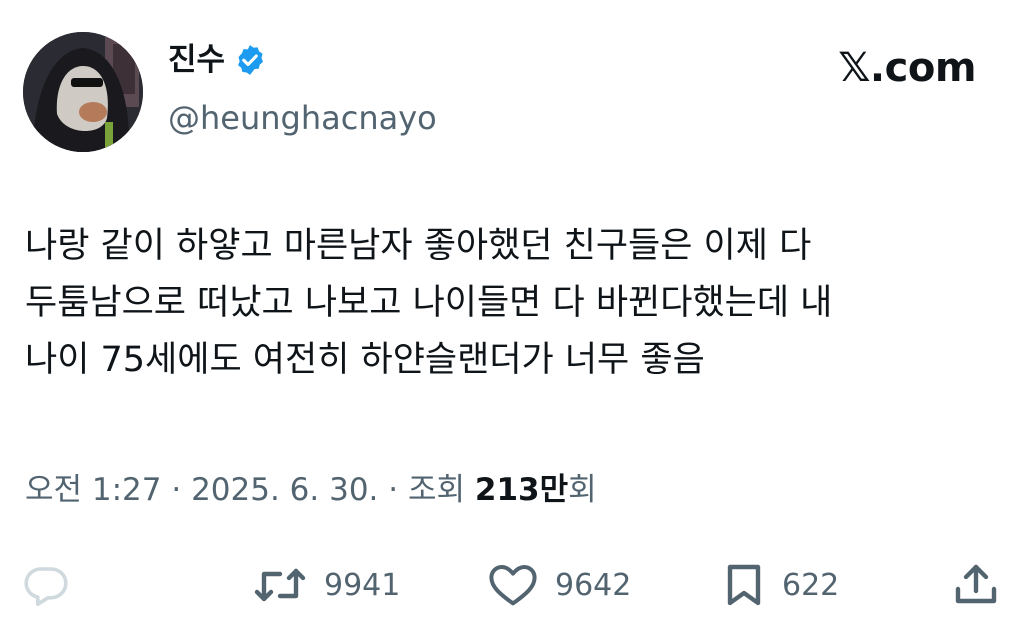 The width and height of the screenshot is (1024, 630). I want to click on tweet-text-line: 나랑 같이 하얗고 마른남자 좋아했던 친구들은 이제 다, so click(418, 246).